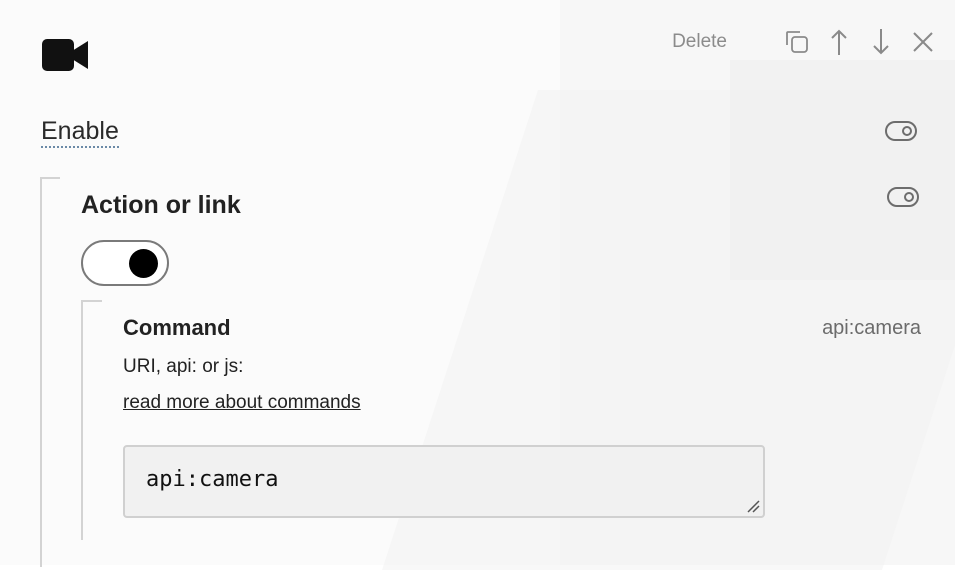  Describe the element at coordinates (839, 42) in the screenshot. I see `move-up-icon` at that location.